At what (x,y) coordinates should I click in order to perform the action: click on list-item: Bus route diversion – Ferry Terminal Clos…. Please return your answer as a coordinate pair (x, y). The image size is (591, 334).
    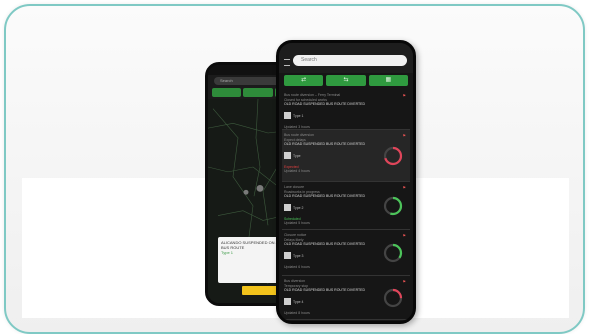
    Looking at the image, I should click on (346, 110).